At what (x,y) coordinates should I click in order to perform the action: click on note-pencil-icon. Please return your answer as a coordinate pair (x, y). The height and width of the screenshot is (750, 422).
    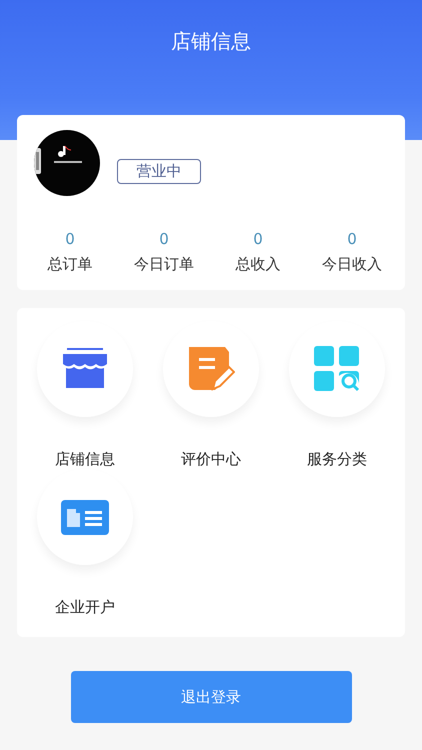
    Looking at the image, I should click on (211, 369).